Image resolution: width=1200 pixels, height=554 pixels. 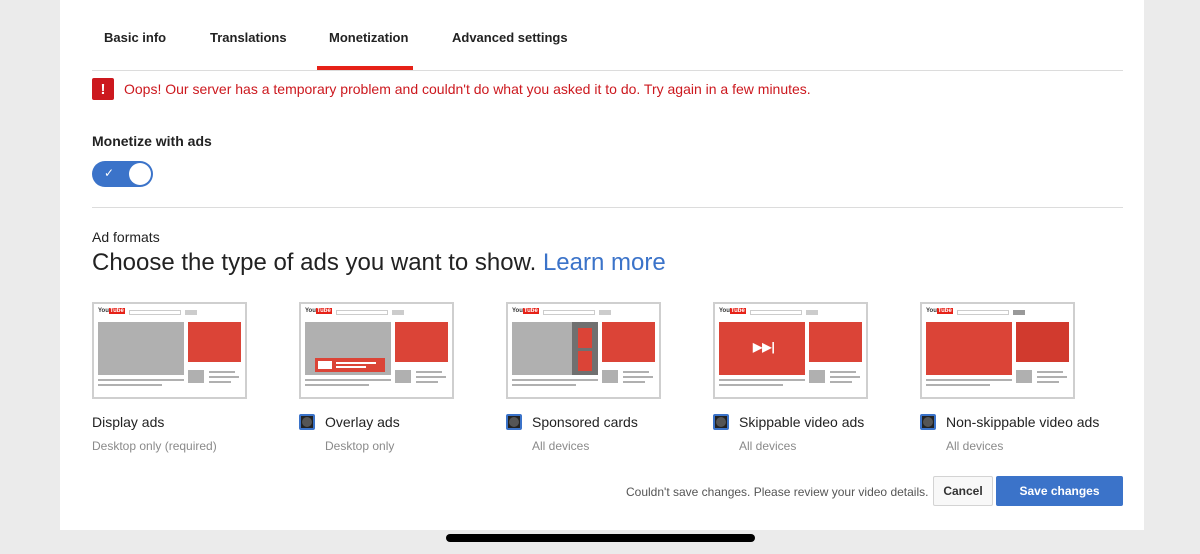 I want to click on format-label: Sponsored cards, so click(x=585, y=422).